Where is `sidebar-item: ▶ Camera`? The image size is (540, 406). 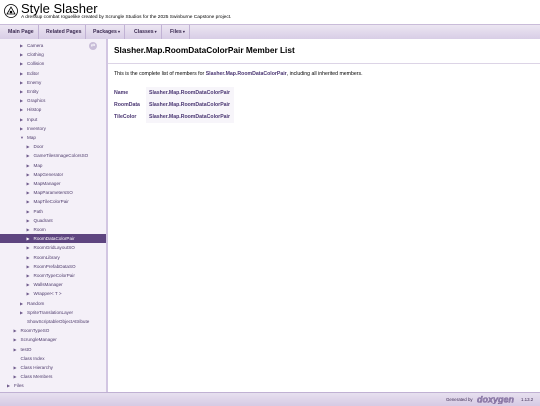
sidebar-item: ▶ Camera is located at coordinates (53, 45).